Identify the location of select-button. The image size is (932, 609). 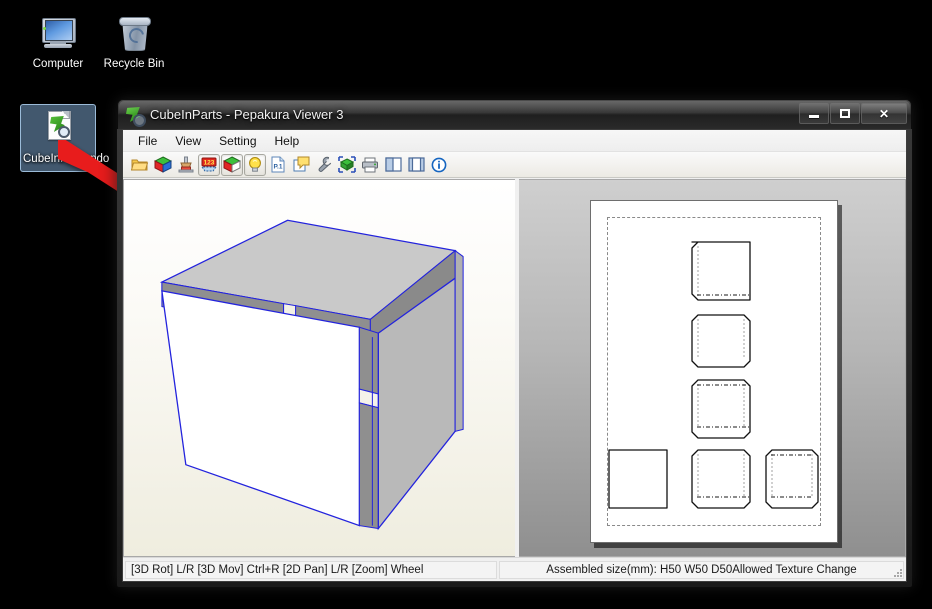
(347, 165).